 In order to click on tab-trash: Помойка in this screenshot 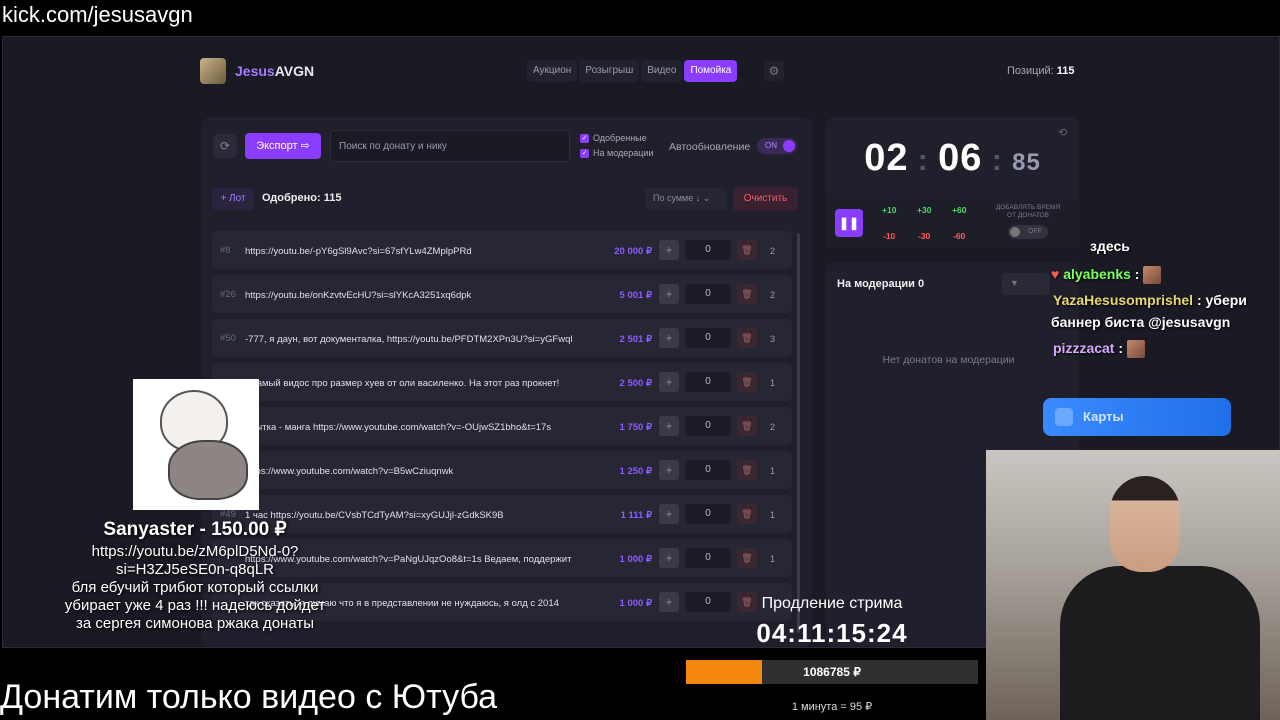, I will do `click(711, 71)`.